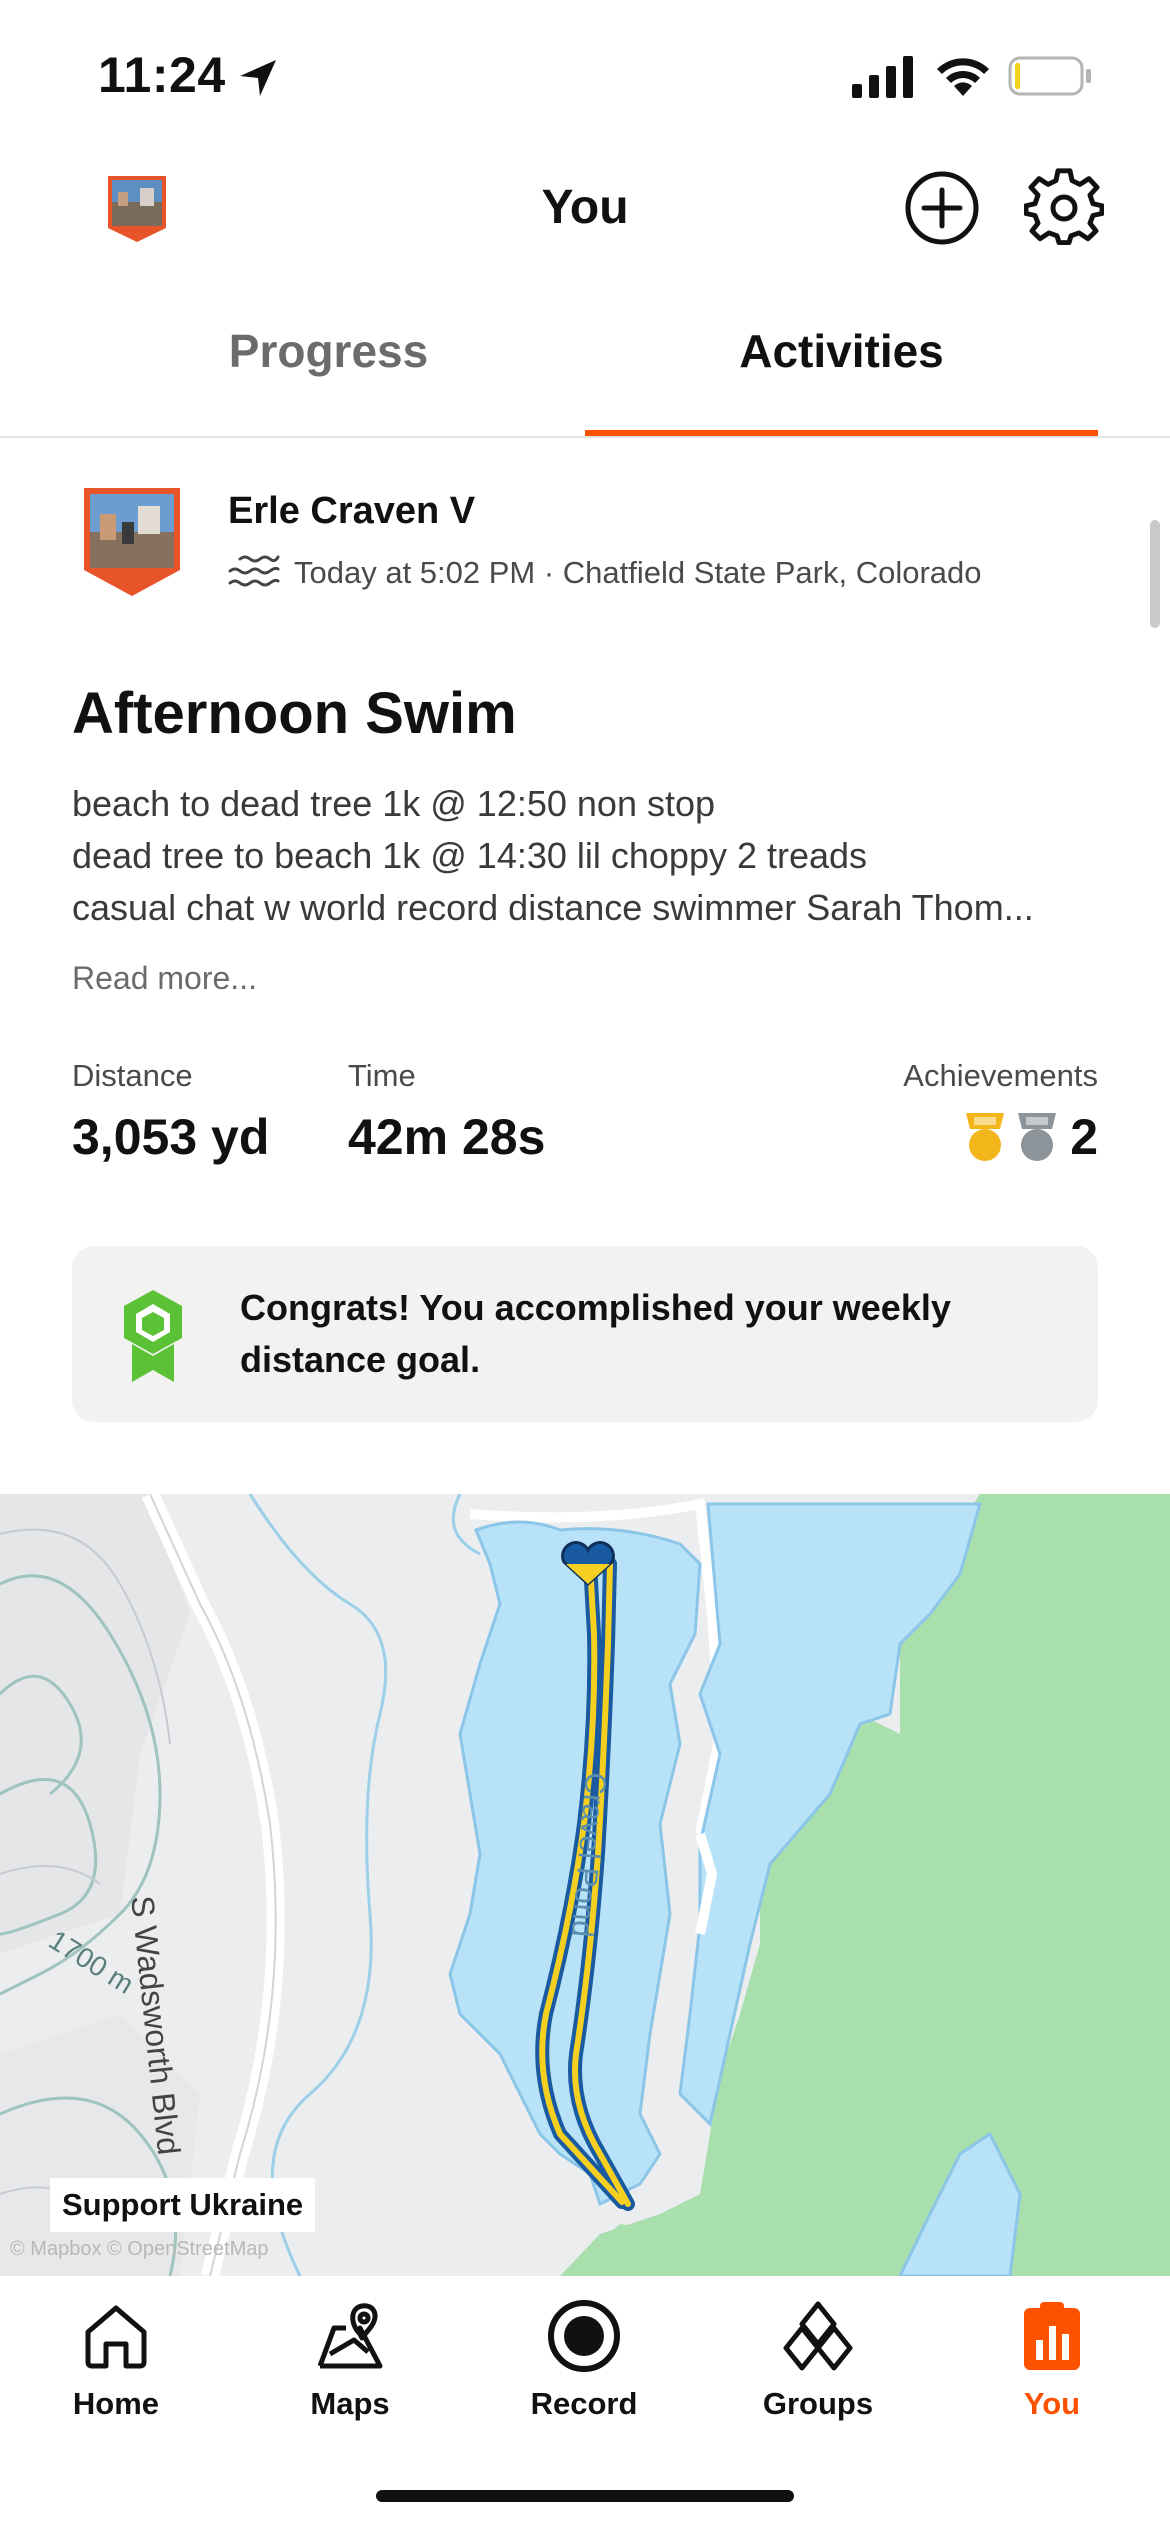  Describe the element at coordinates (1000, 1075) in the screenshot. I see `achievements-label: Achievements` at that location.